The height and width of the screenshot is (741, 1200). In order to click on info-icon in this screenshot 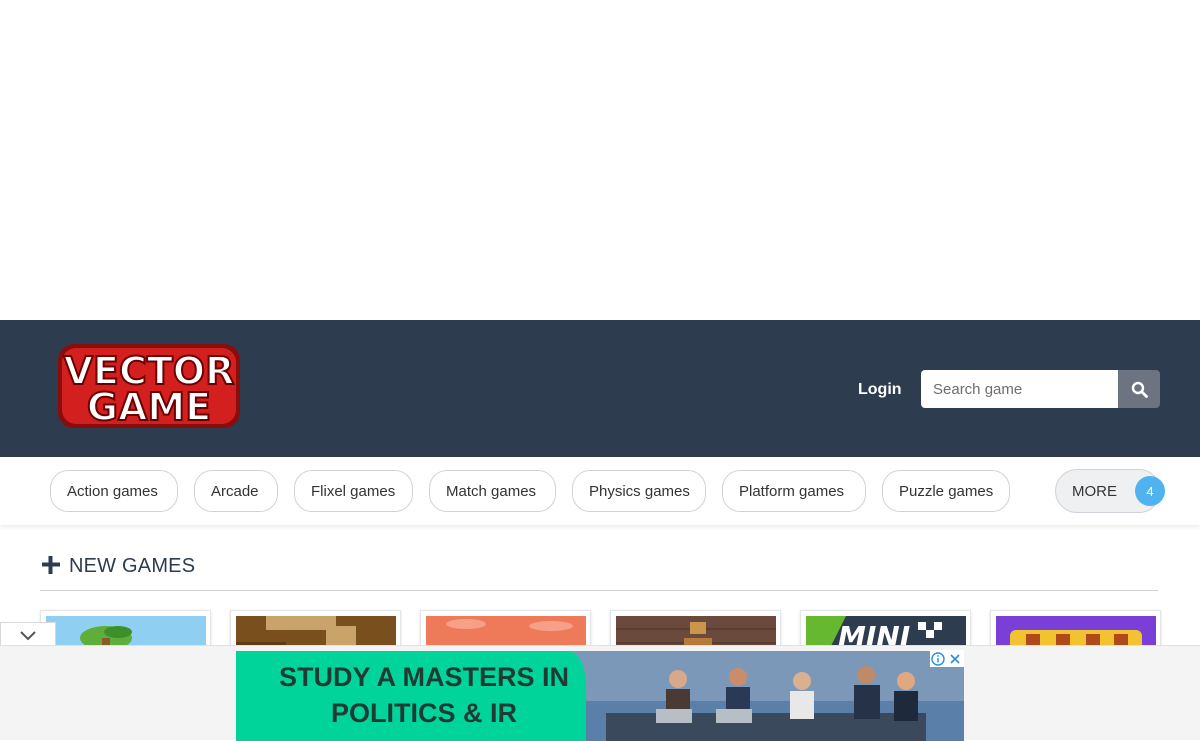, I will do `click(938, 658)`.